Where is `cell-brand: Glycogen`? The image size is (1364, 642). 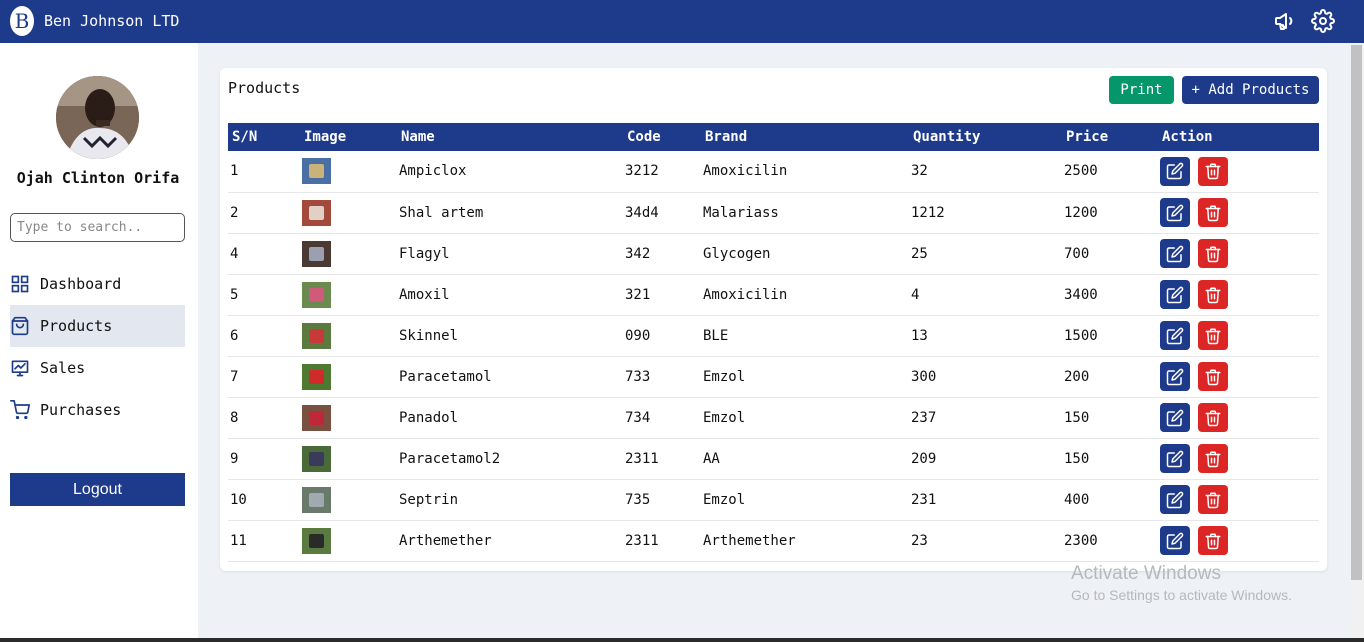 cell-brand: Glycogen is located at coordinates (737, 253).